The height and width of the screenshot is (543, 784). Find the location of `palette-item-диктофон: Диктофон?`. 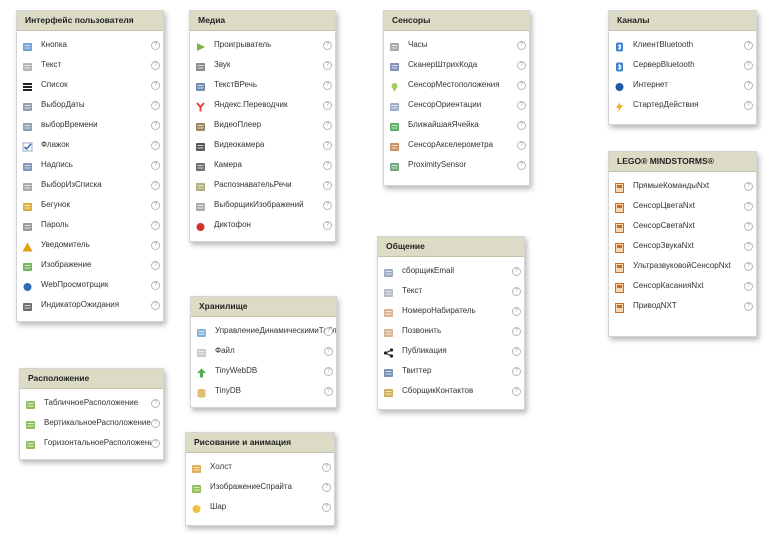

palette-item-диктофон: Диктофон? is located at coordinates (262, 225).